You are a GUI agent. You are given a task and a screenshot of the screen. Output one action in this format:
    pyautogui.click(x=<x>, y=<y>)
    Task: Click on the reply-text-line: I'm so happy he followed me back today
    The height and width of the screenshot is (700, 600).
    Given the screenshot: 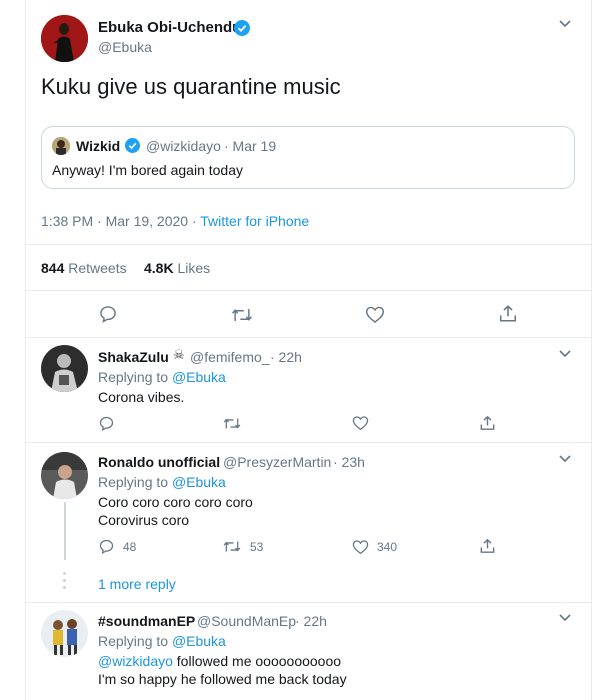 What is the action you would take?
    pyautogui.click(x=222, y=679)
    